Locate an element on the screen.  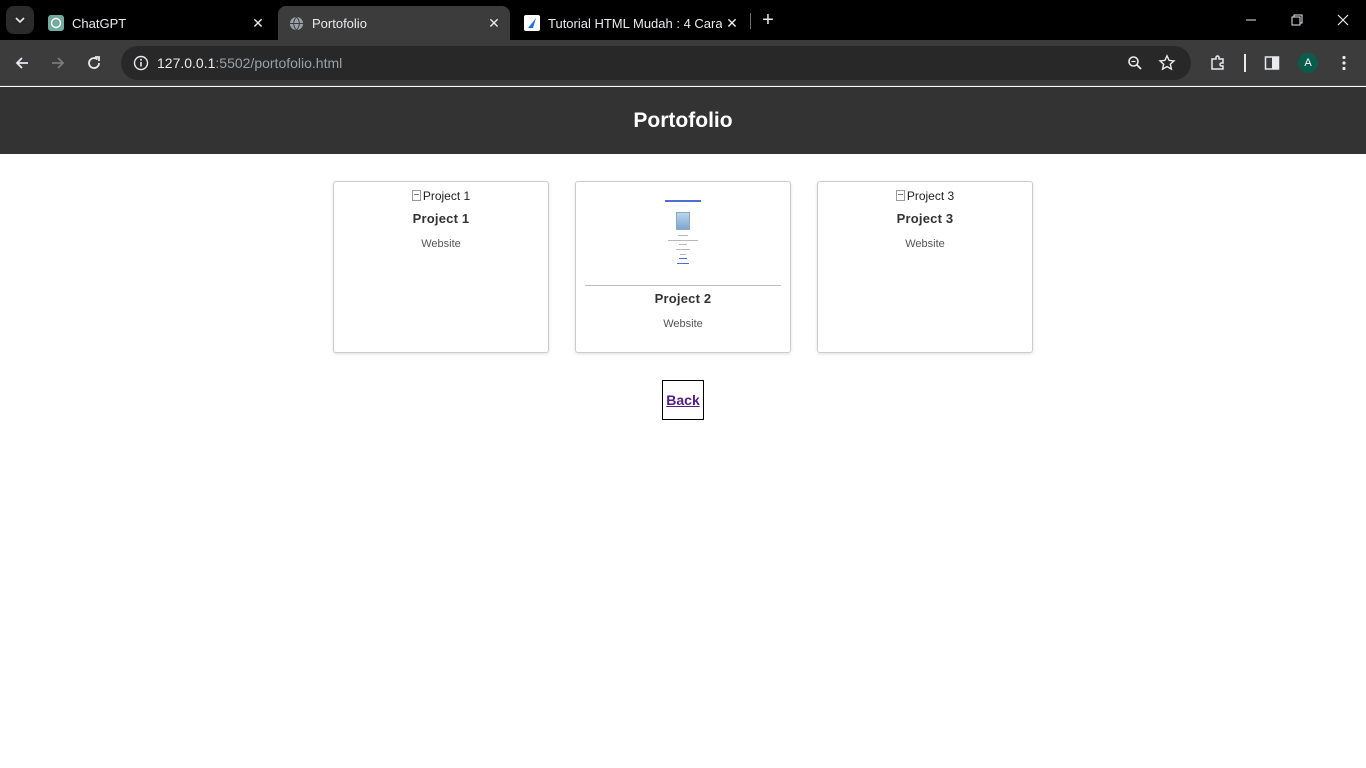
bookmark-star-icon is located at coordinates (1167, 63).